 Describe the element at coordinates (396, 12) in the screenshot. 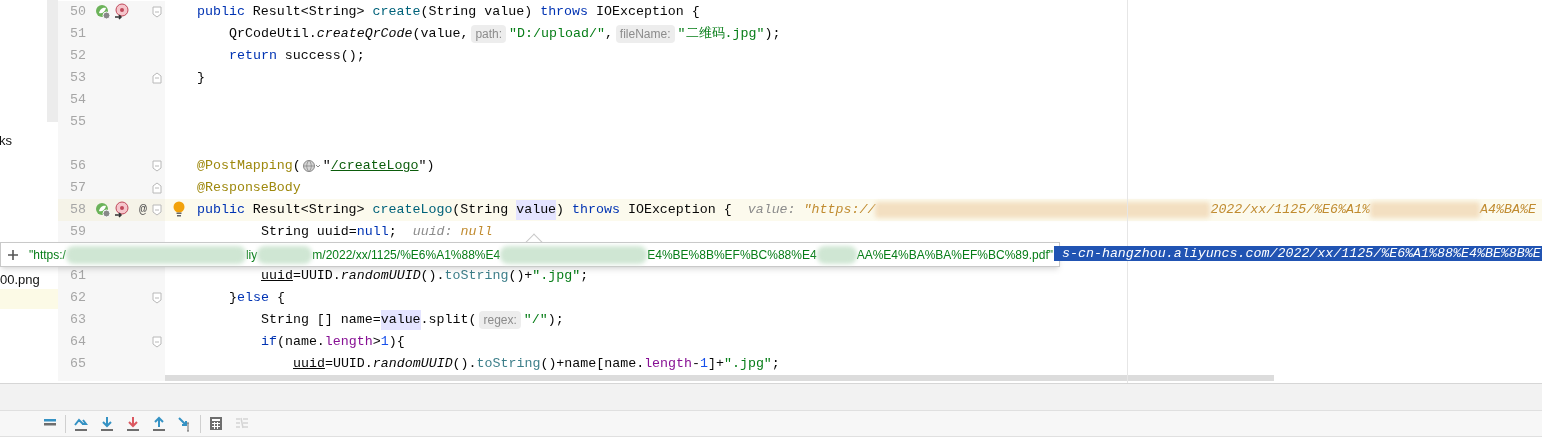

I see `code-text: create` at that location.